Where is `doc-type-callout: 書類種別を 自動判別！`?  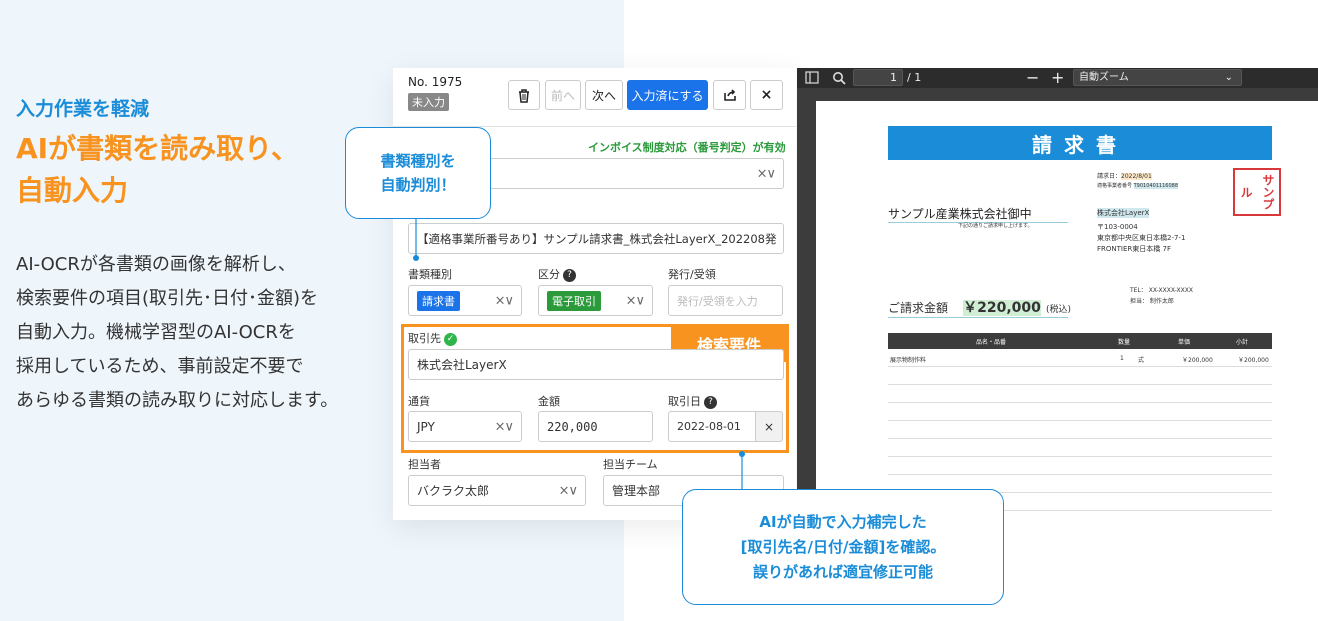 doc-type-callout: 書類種別を 自動判別！ is located at coordinates (418, 173).